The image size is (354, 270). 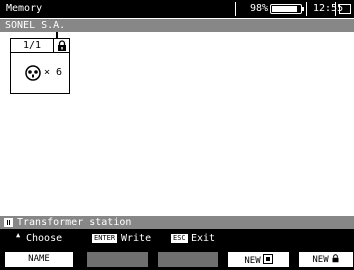 What do you see at coordinates (177, 25) in the screenshot?
I see `header-bar: SONEL S.A.` at bounding box center [177, 25].